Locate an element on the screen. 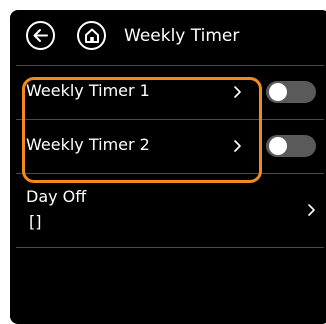 This screenshot has height=324, width=326. row-label: Weekly Timer 1 is located at coordinates (88, 90).